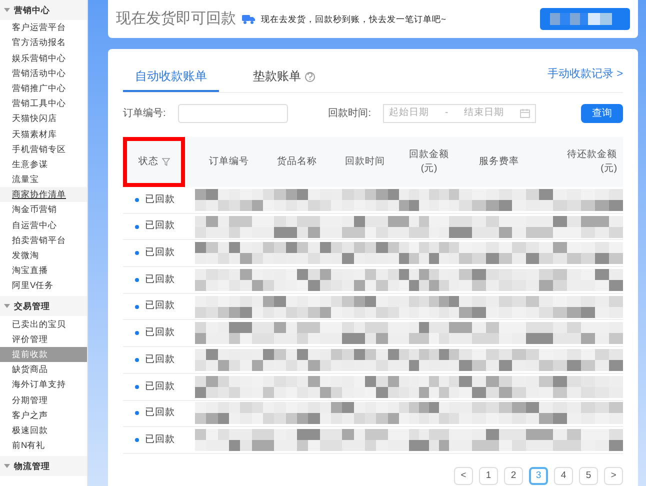 The height and width of the screenshot is (486, 646). Describe the element at coordinates (43, 255) in the screenshot. I see `sidebar-item: 发微淘` at that location.